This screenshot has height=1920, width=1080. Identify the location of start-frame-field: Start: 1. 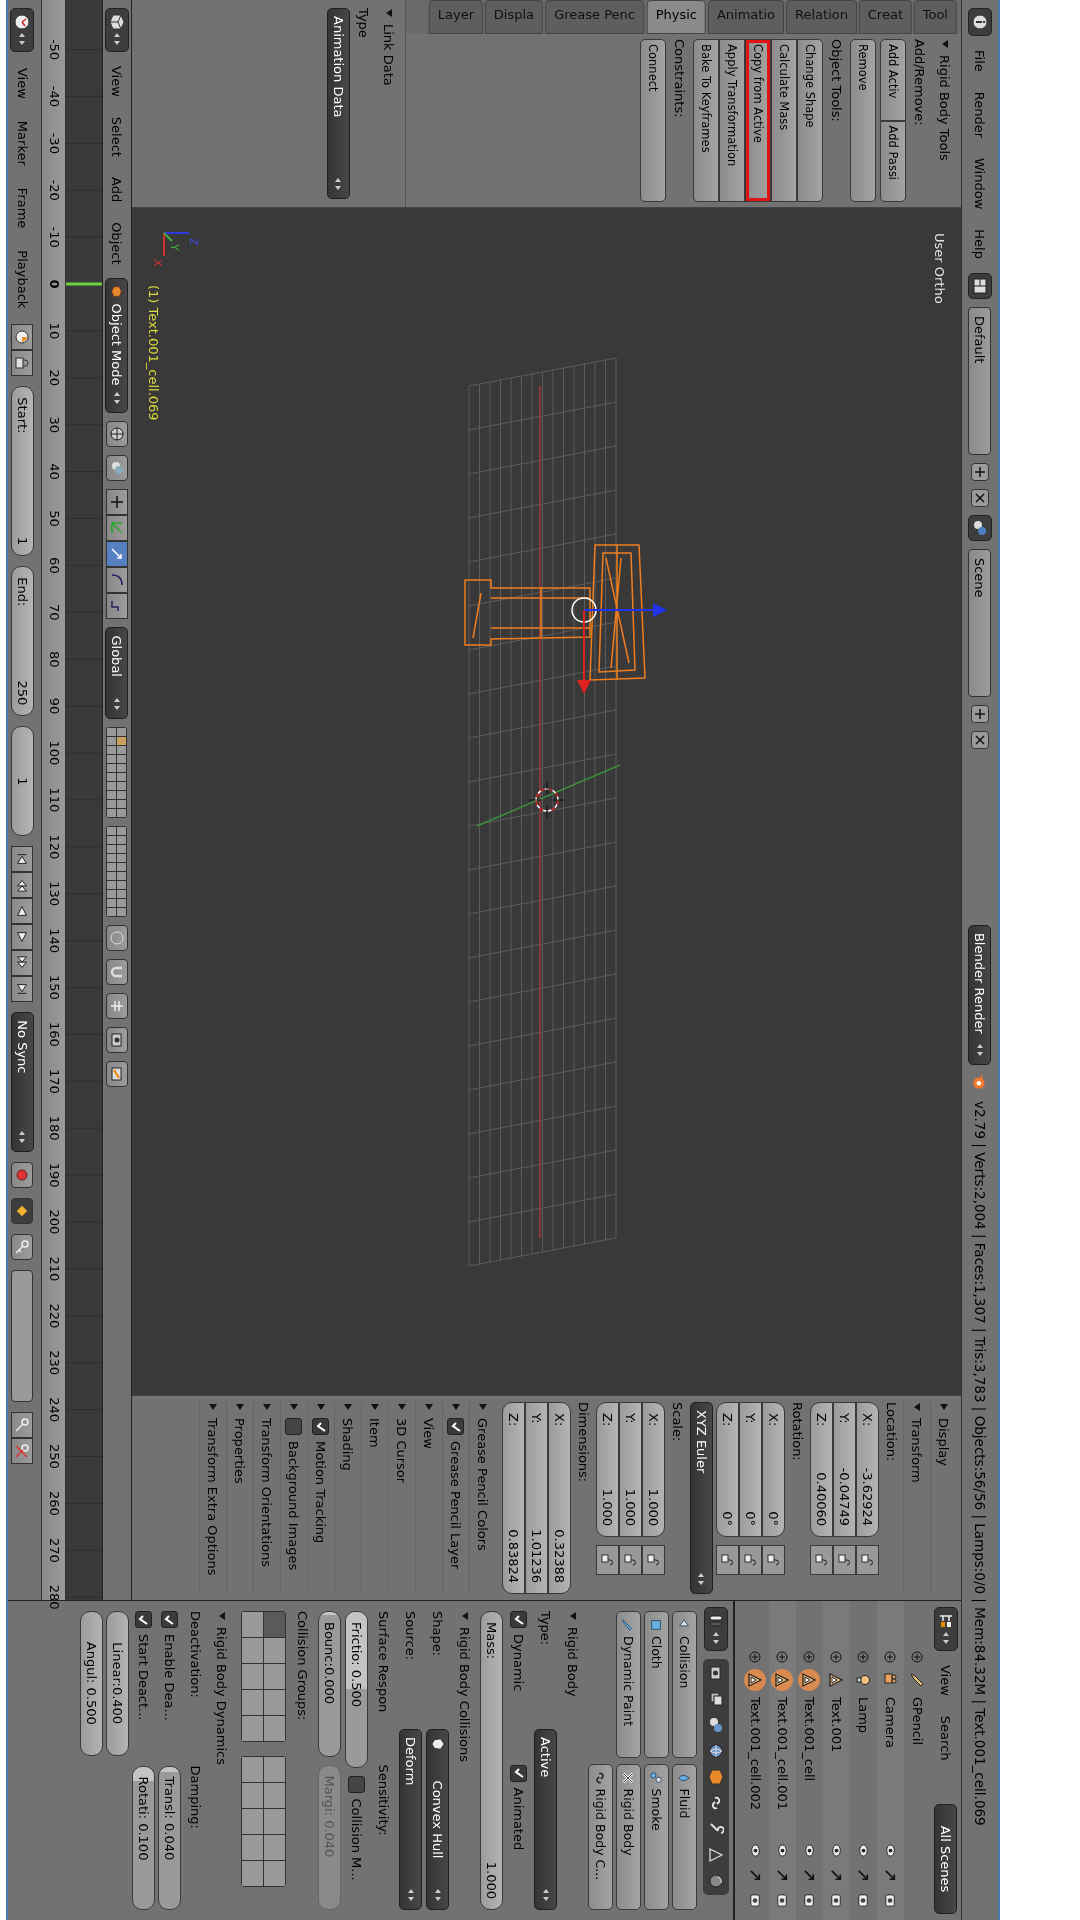
(22, 471).